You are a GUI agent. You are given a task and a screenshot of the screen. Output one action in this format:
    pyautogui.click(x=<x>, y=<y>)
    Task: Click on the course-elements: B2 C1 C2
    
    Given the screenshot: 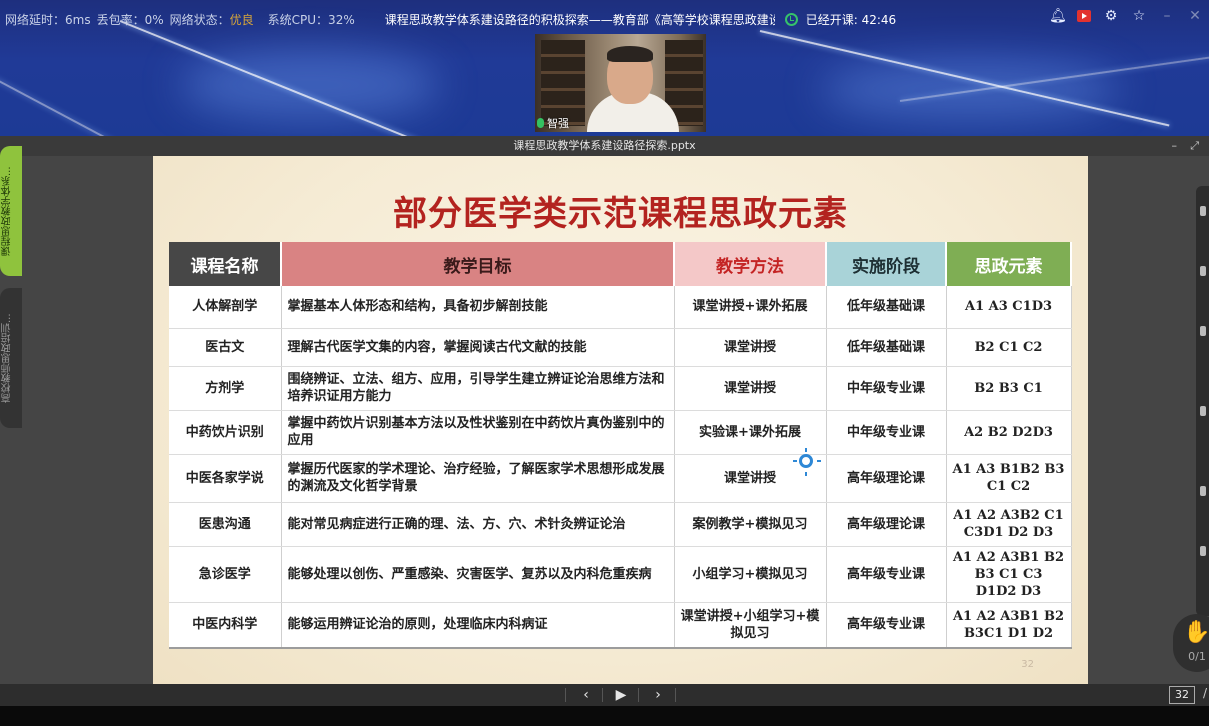 What is the action you would take?
    pyautogui.click(x=1009, y=347)
    